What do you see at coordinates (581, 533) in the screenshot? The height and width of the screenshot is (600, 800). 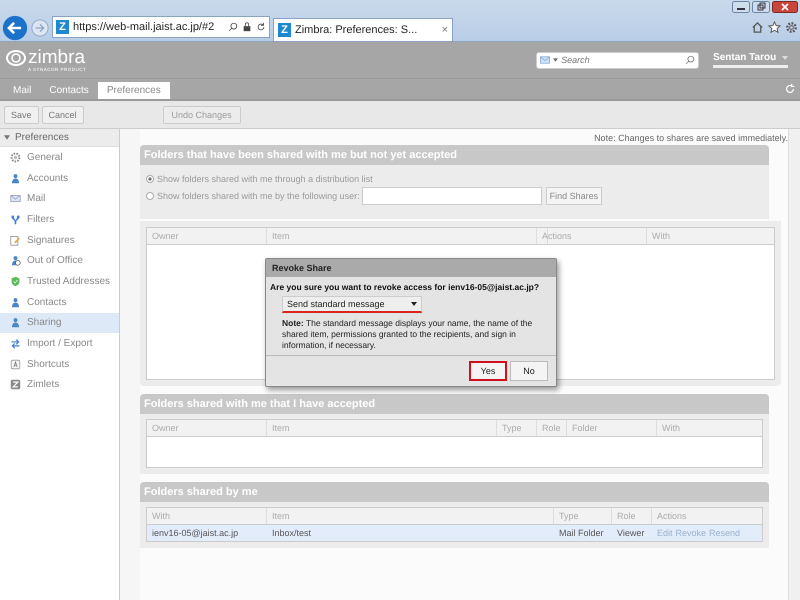 I see `table-cell-text: Mail Folder` at bounding box center [581, 533].